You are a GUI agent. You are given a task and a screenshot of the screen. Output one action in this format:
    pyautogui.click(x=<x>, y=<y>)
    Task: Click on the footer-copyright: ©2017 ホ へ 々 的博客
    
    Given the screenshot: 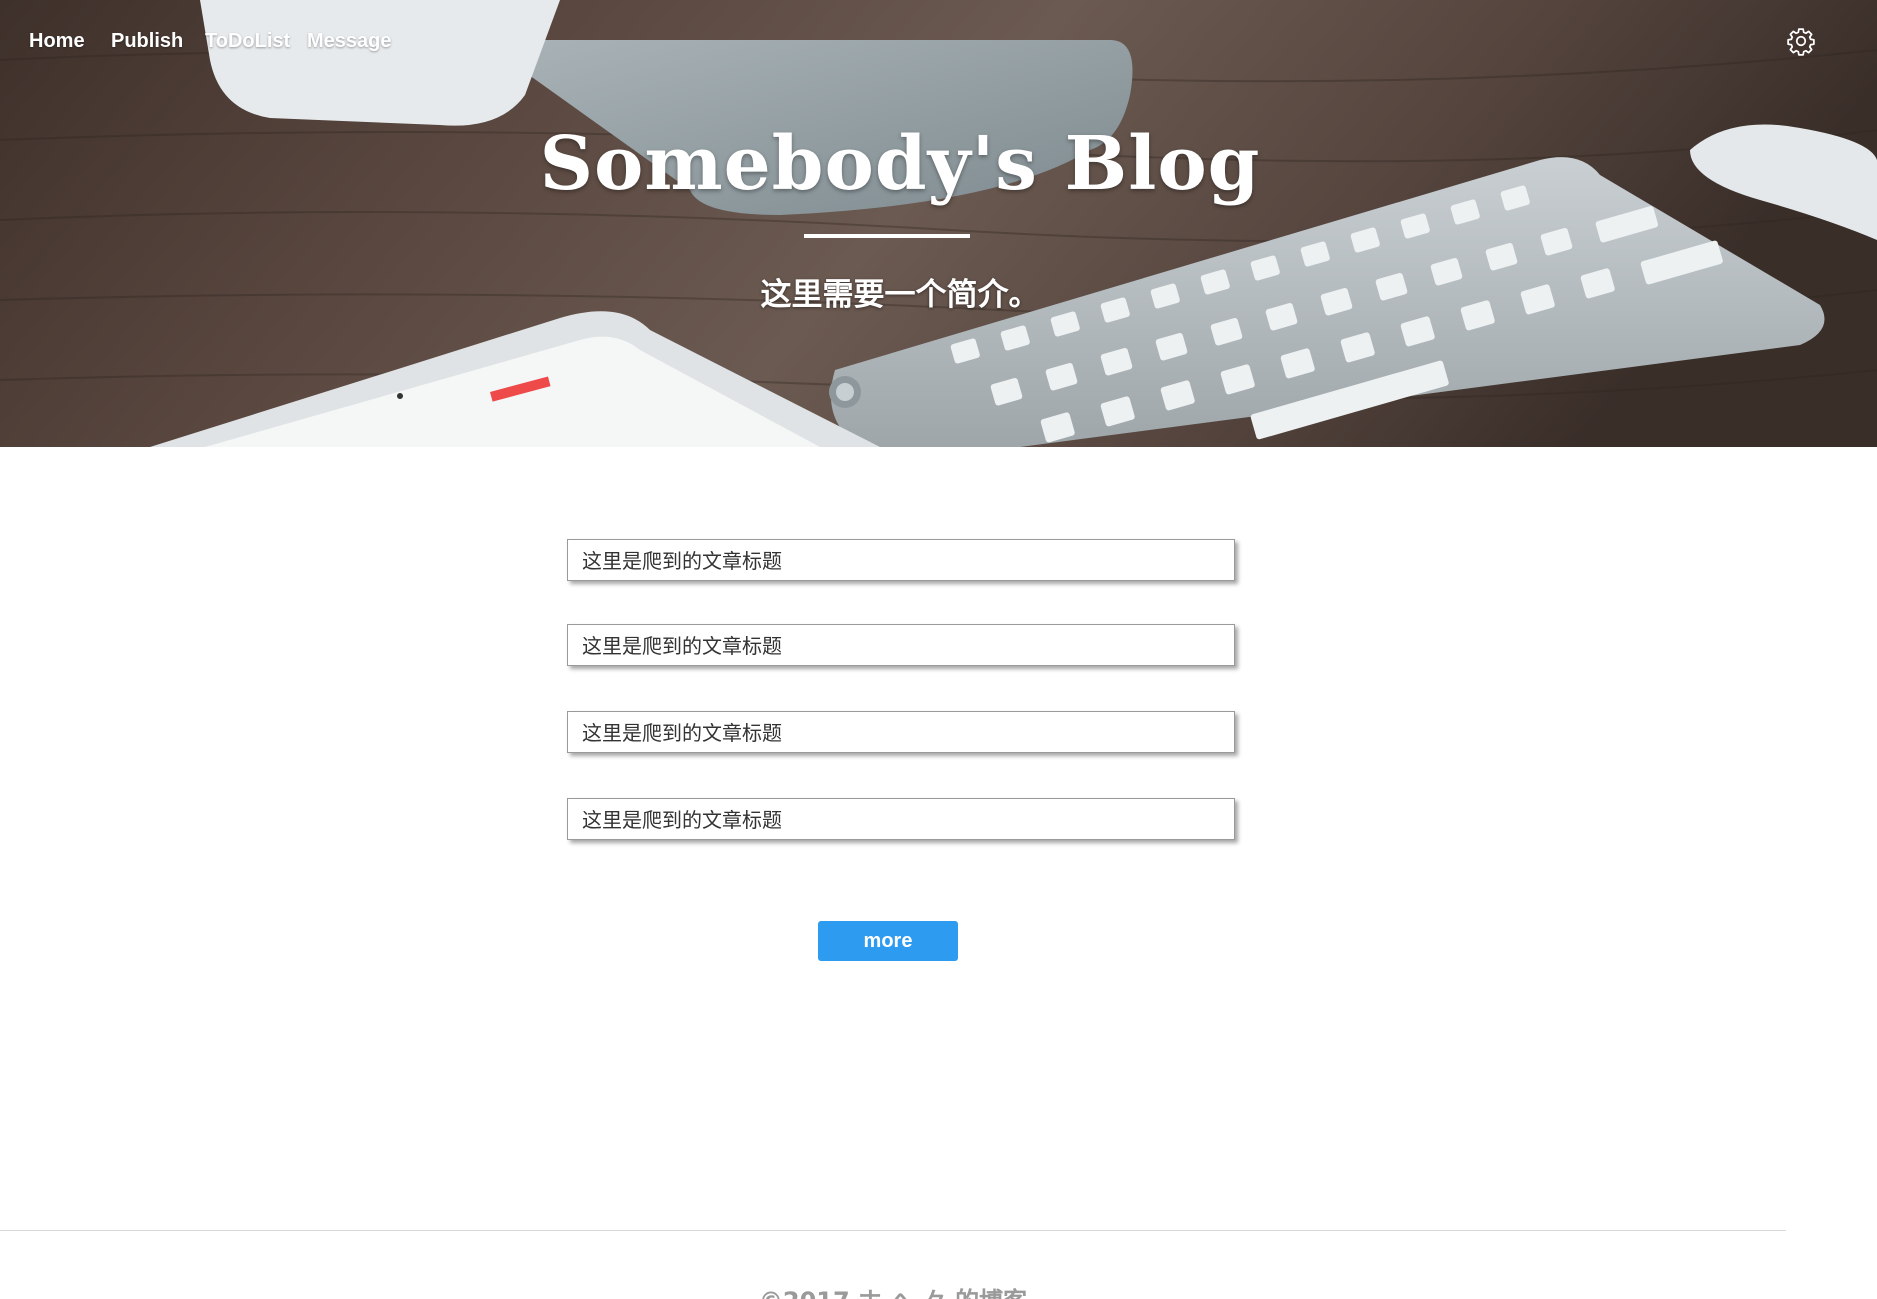 What is the action you would take?
    pyautogui.click(x=893, y=1292)
    